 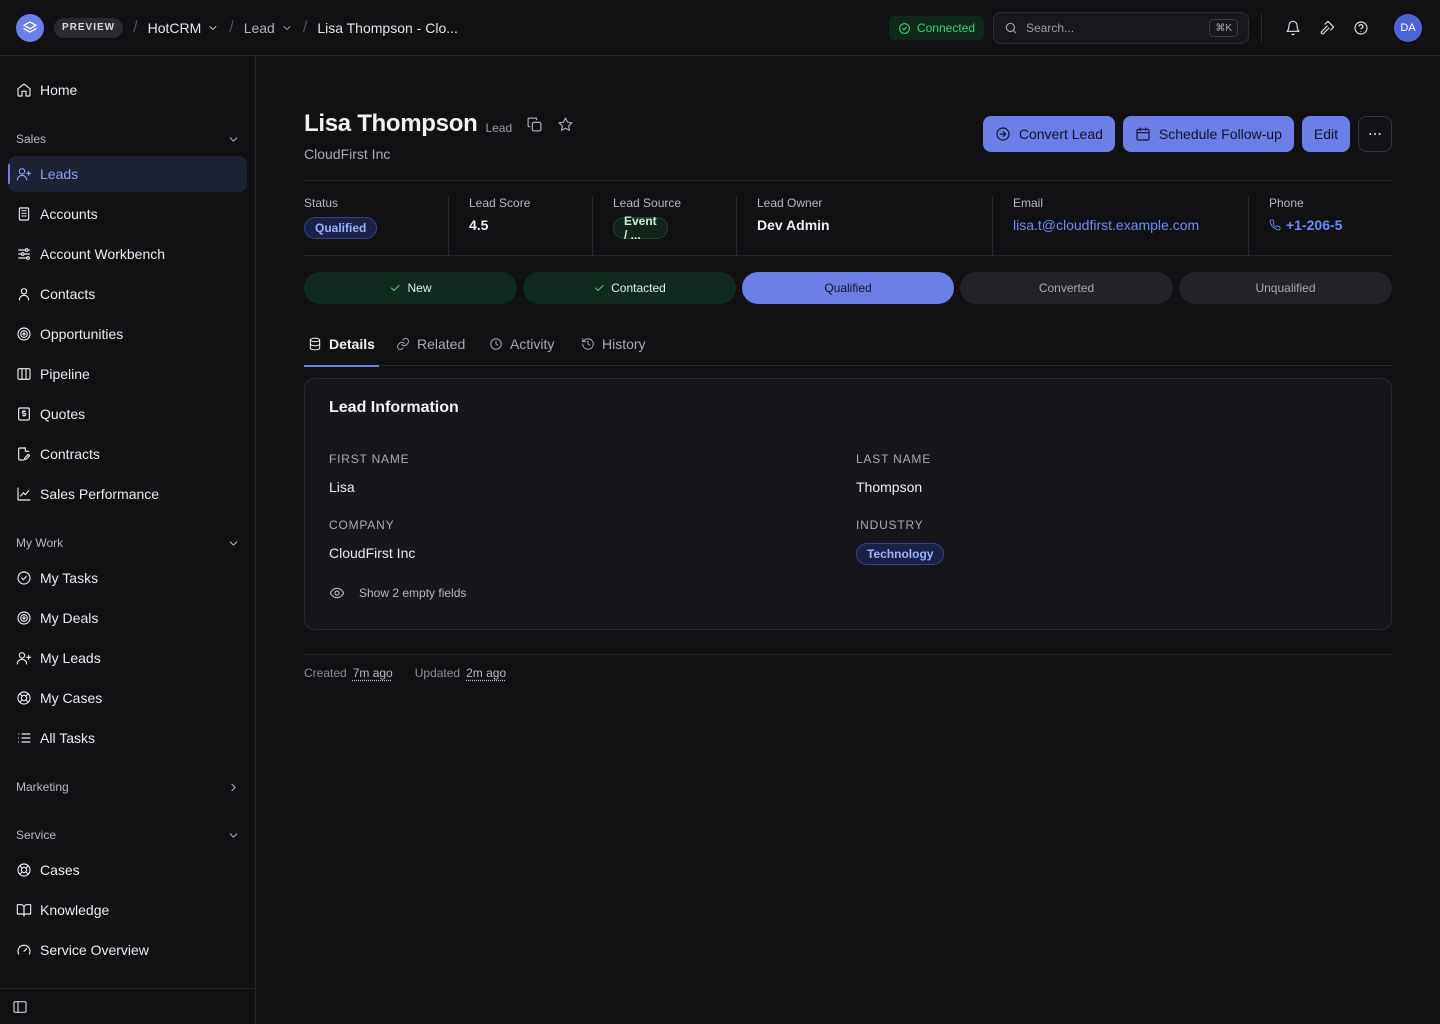 I want to click on clock-icon, so click(x=496, y=344).